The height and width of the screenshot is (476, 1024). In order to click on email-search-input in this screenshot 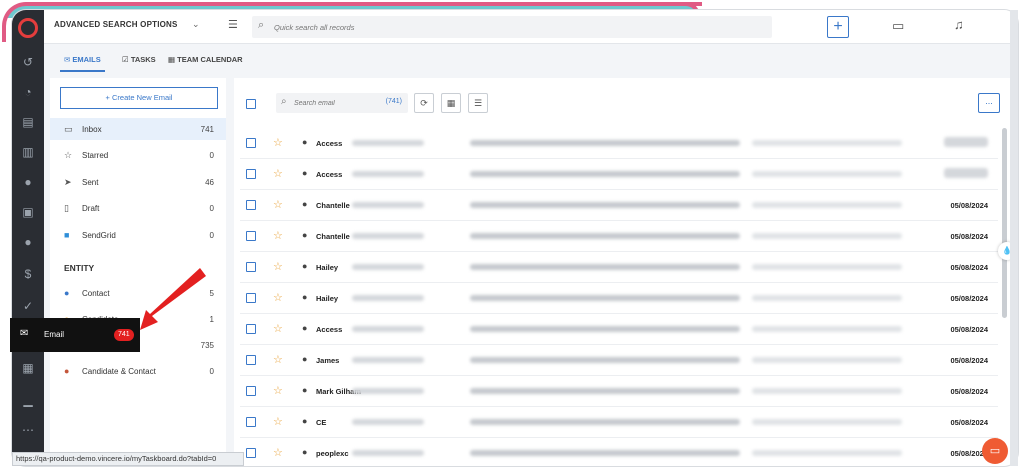, I will do `click(334, 103)`.